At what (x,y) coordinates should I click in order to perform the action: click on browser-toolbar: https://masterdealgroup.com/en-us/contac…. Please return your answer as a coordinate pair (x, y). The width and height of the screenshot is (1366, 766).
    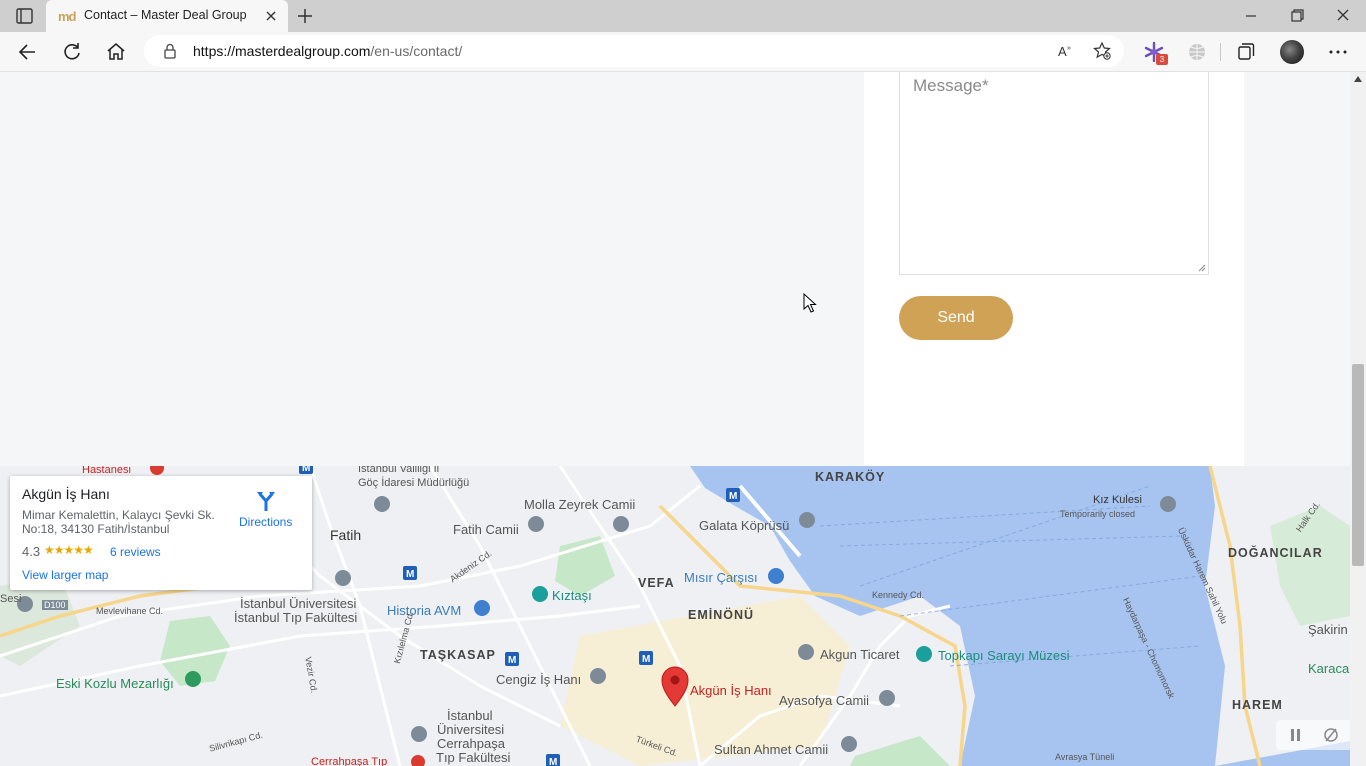
    Looking at the image, I should click on (683, 52).